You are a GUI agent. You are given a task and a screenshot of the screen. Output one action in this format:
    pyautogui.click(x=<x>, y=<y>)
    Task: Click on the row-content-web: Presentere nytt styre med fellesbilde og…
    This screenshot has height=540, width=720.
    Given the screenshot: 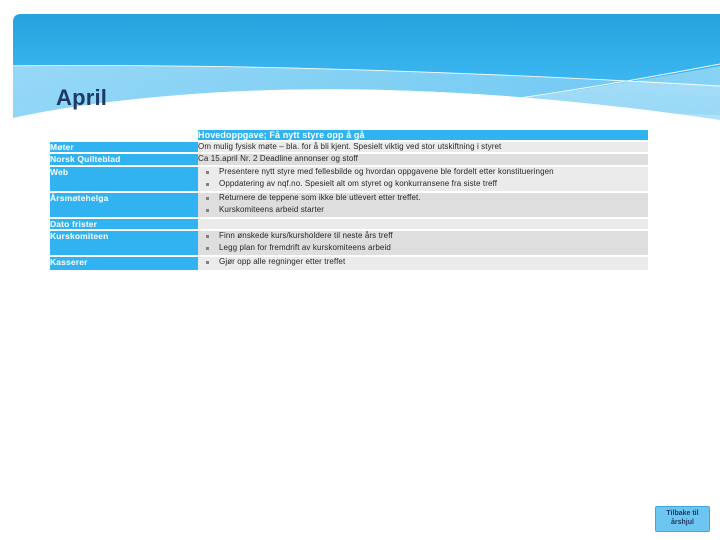 What is the action you would take?
    pyautogui.click(x=423, y=178)
    